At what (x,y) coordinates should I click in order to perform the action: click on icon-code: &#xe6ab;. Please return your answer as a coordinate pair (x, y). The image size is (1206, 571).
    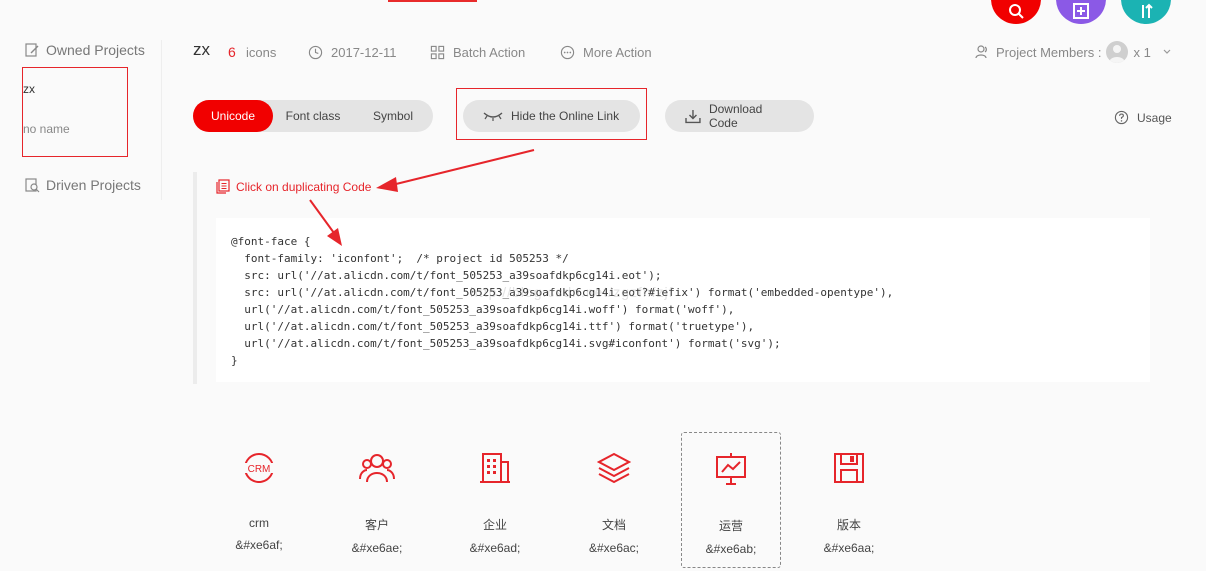
    Looking at the image, I should click on (731, 549).